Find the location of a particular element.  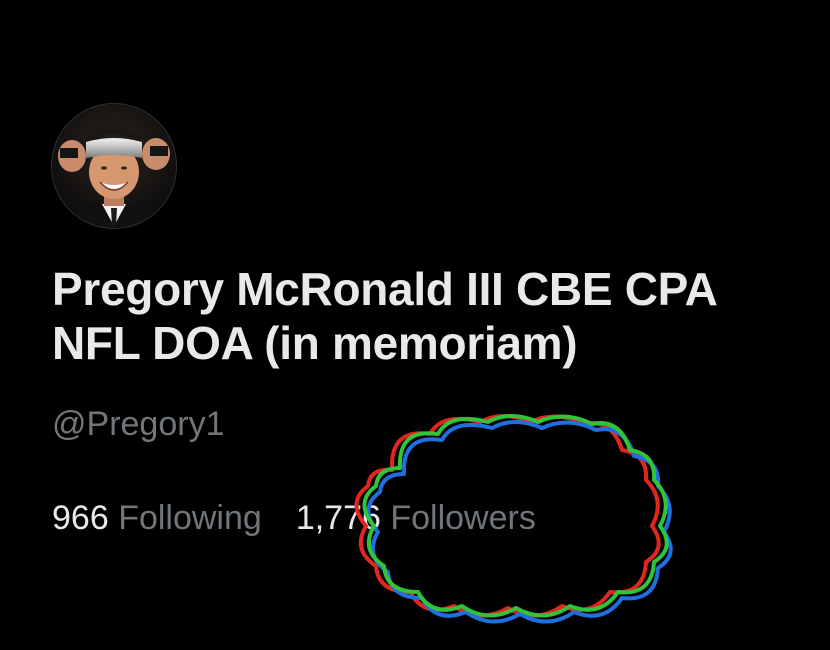

profile-photo is located at coordinates (114, 166).